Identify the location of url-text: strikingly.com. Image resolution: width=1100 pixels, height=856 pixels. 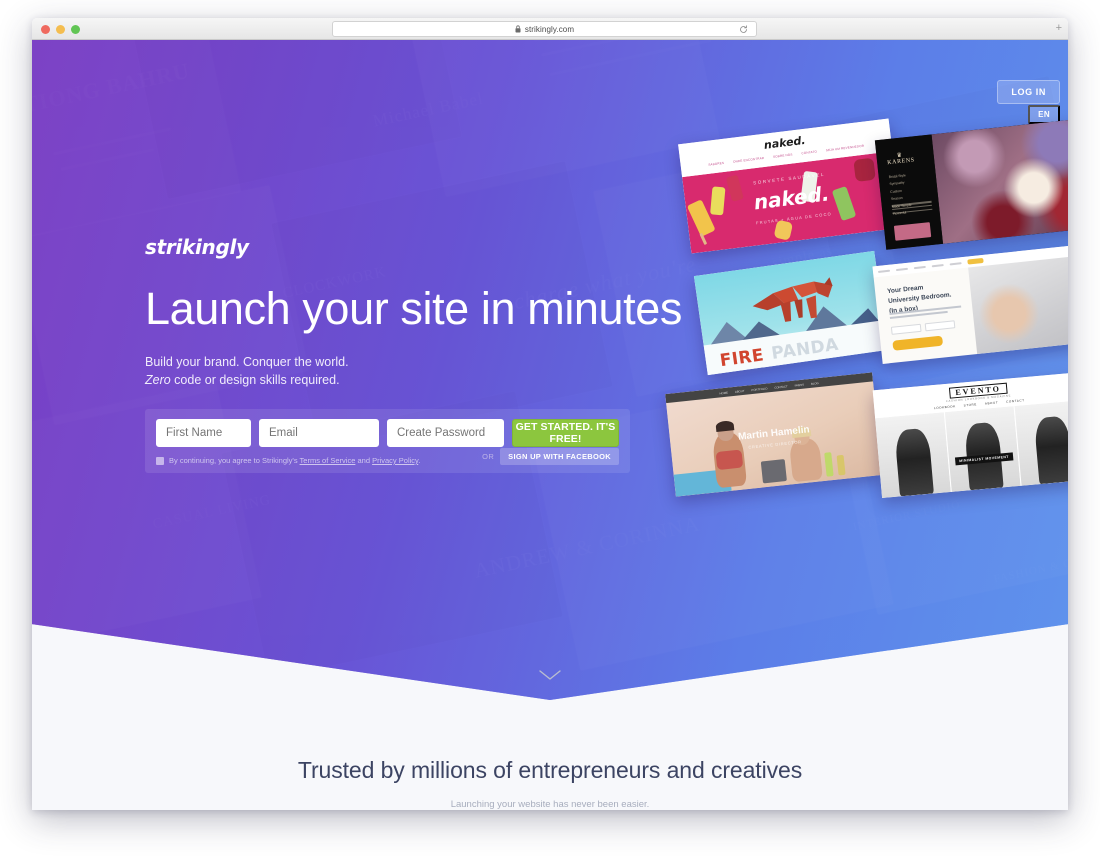
(549, 29).